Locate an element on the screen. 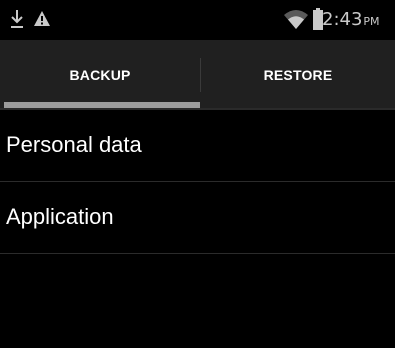 This screenshot has height=348, width=395. tab-restore: RESTORE is located at coordinates (298, 75).